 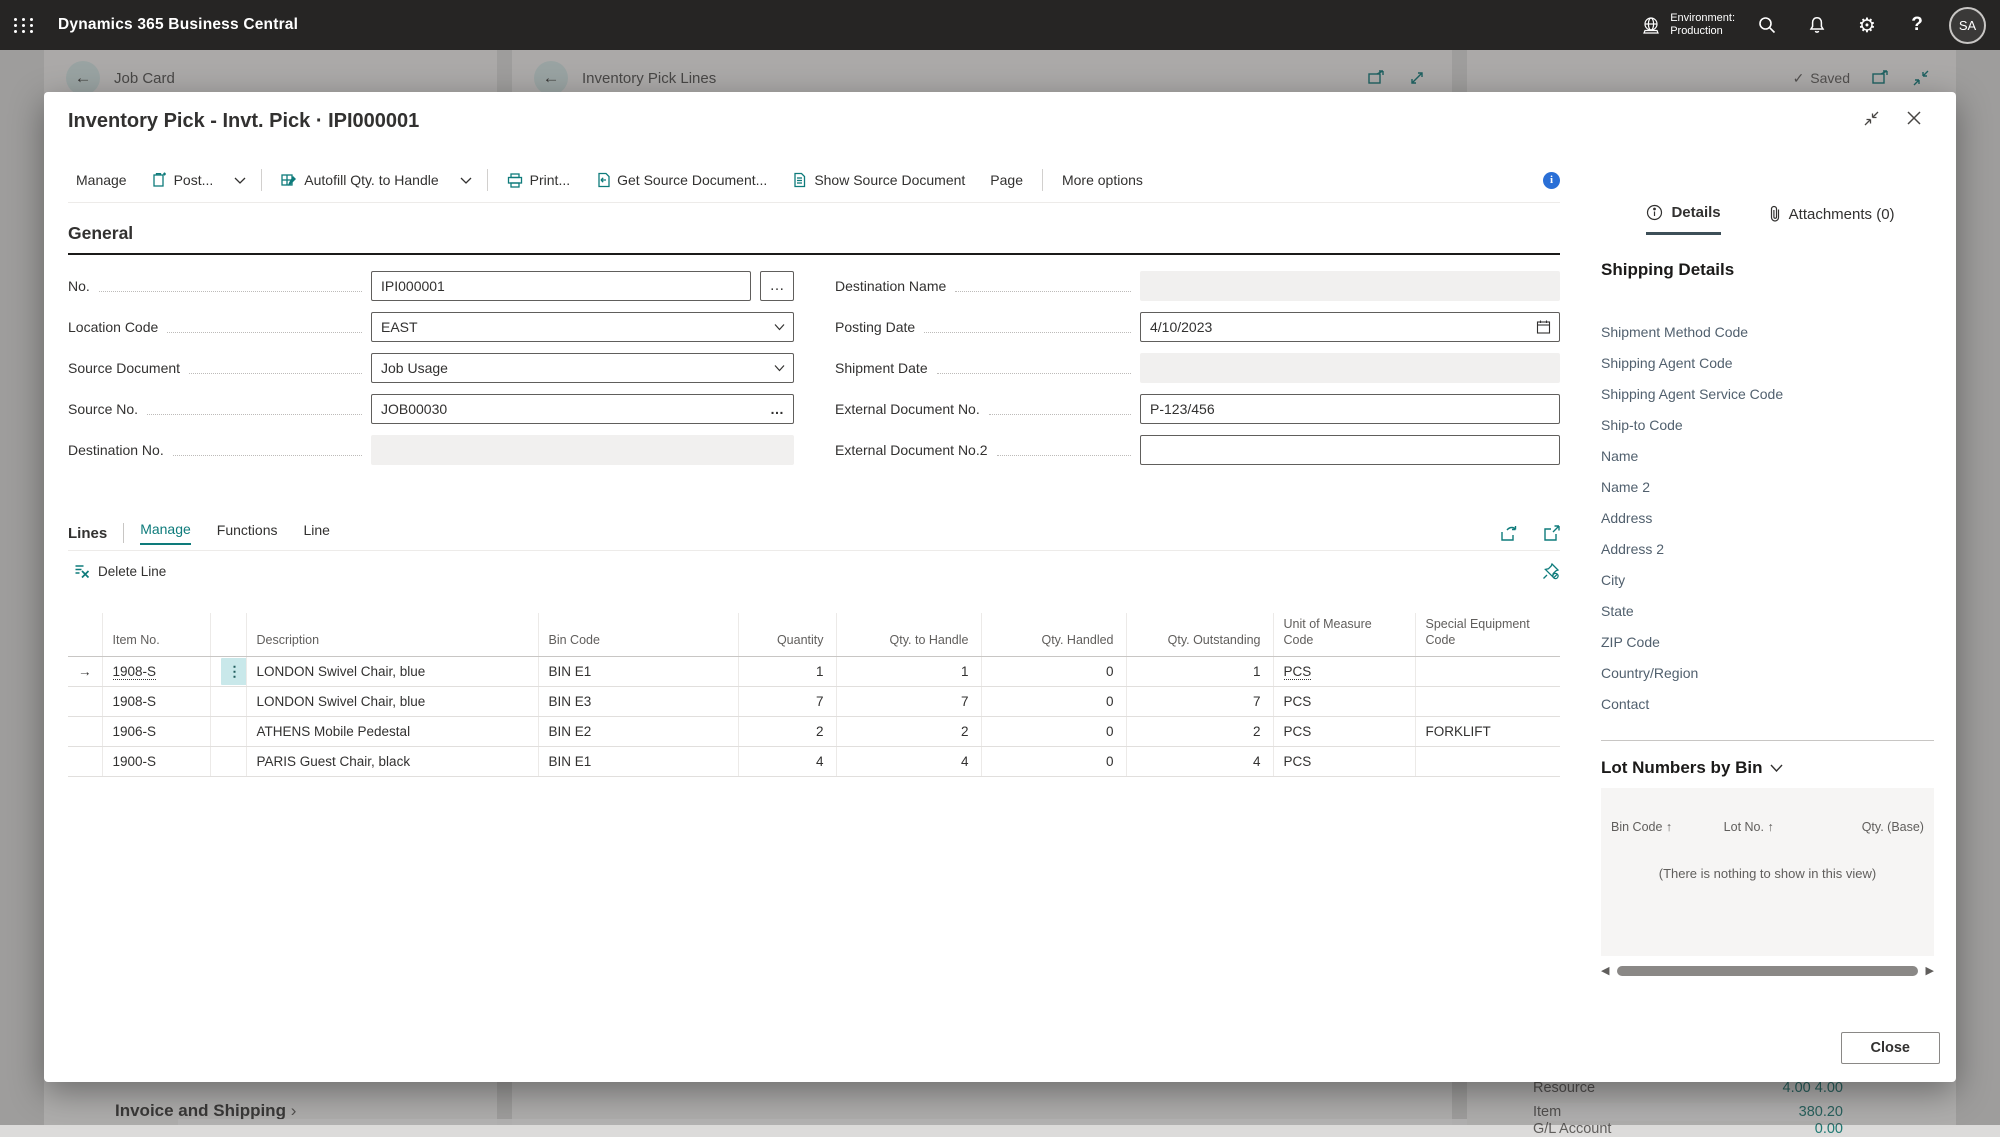 I want to click on settings-gear-icon: ⚙, so click(x=1867, y=25).